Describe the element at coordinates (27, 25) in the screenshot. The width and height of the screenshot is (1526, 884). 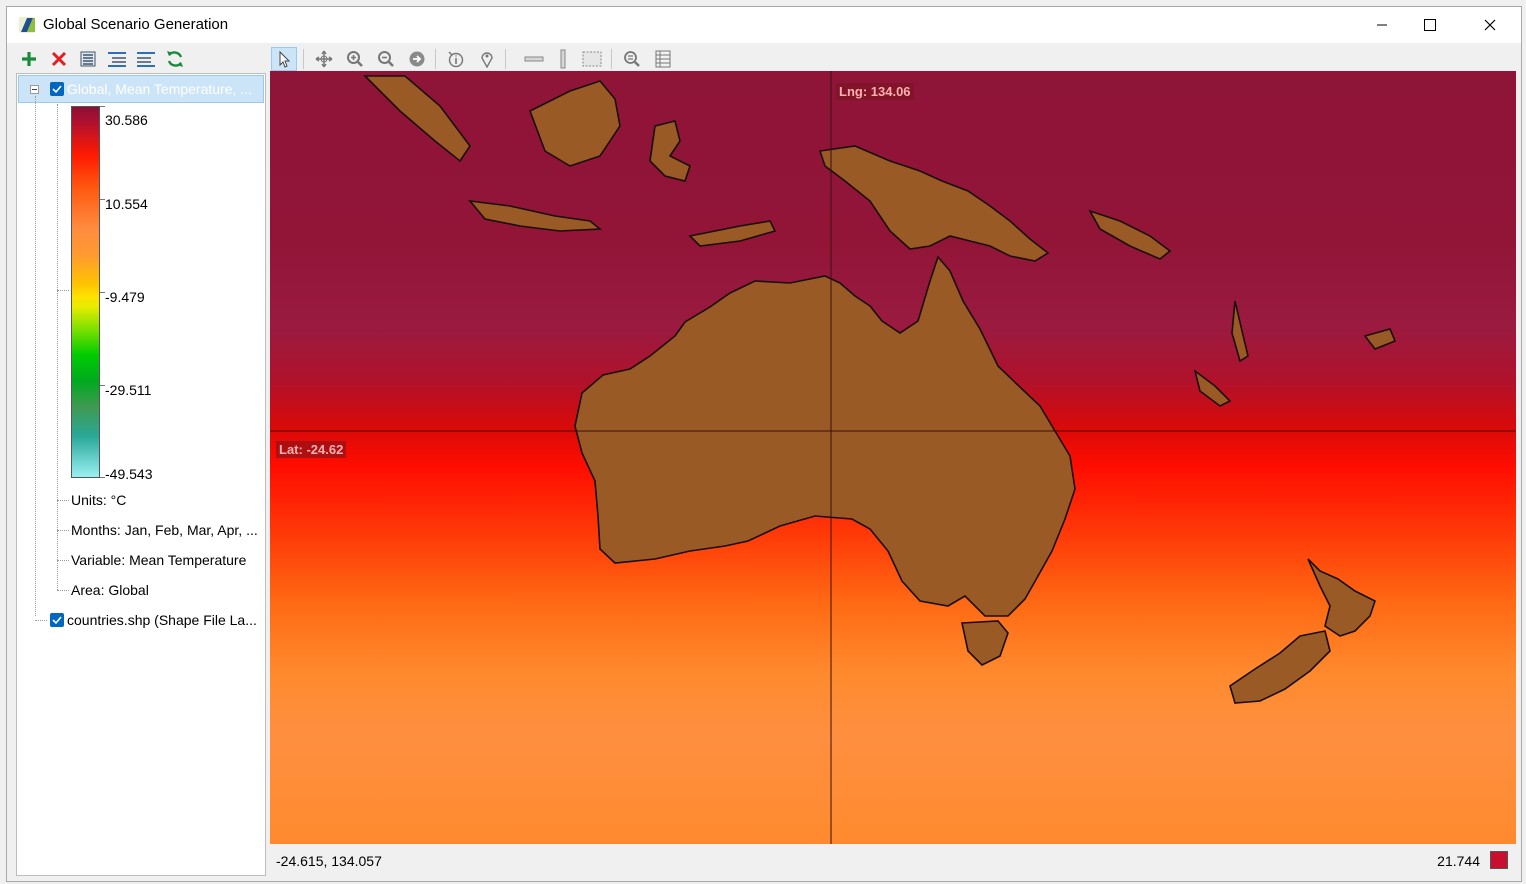
I see `app-logo-icon` at that location.